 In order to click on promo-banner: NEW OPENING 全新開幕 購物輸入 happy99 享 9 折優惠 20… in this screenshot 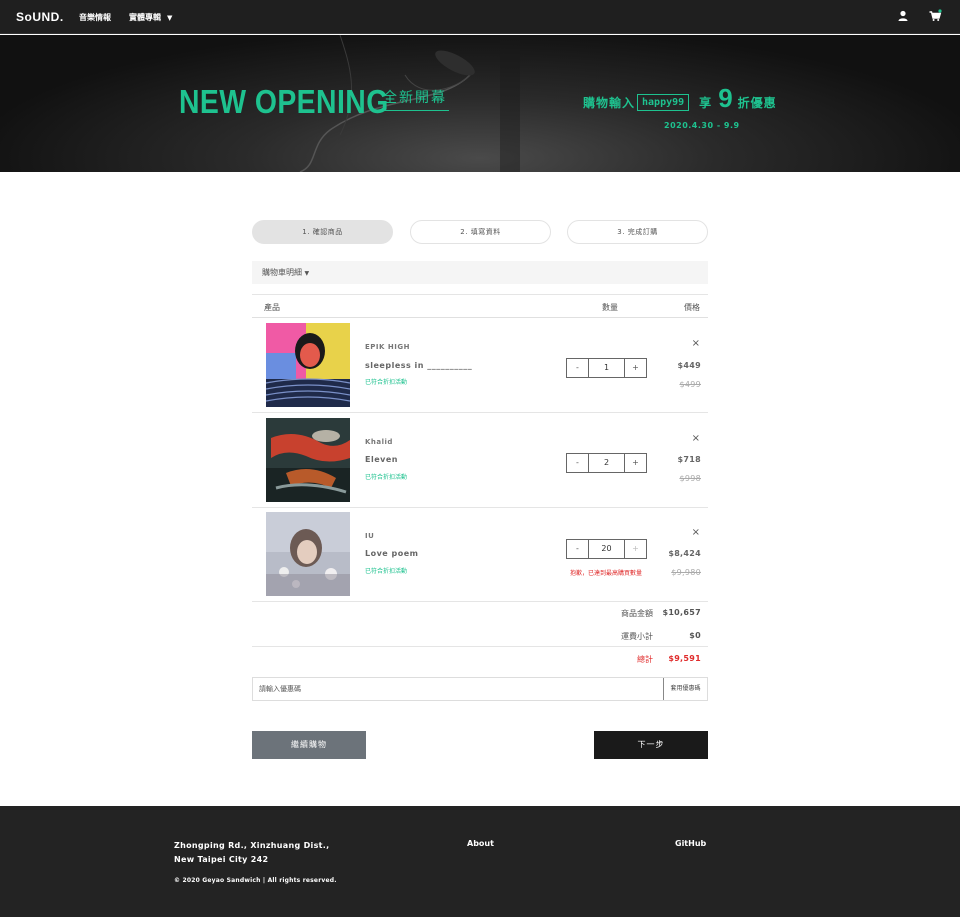, I will do `click(480, 103)`.